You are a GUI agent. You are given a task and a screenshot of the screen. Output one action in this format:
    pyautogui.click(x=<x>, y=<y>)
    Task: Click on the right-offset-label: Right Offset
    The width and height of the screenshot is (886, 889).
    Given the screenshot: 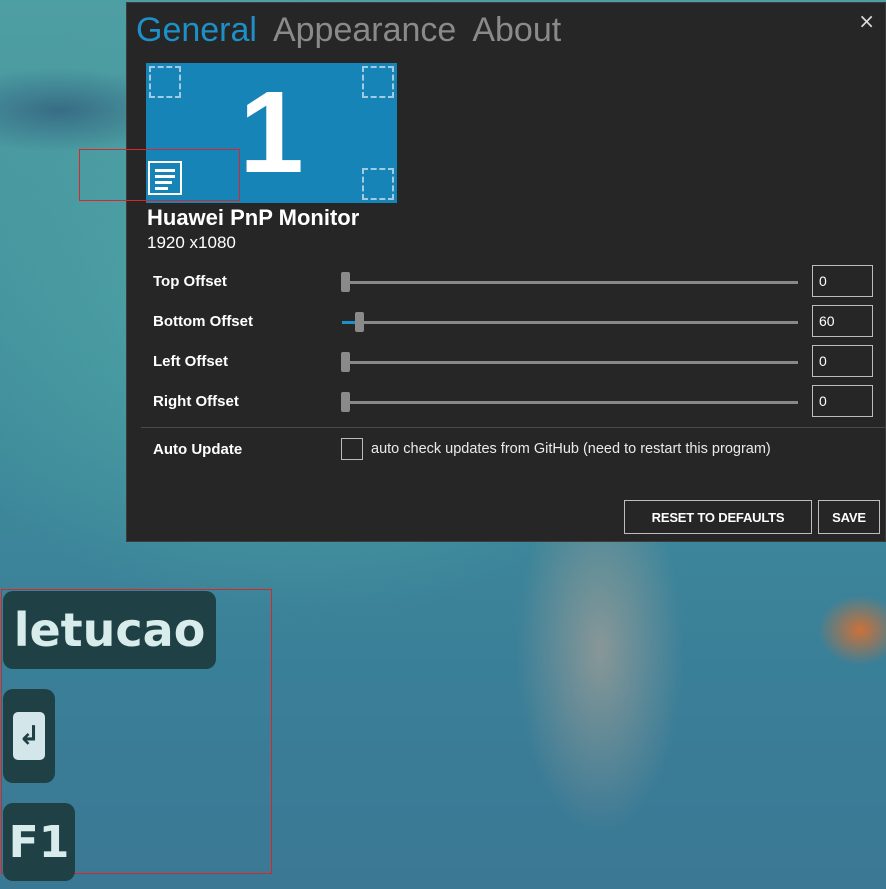 What is the action you would take?
    pyautogui.click(x=196, y=401)
    